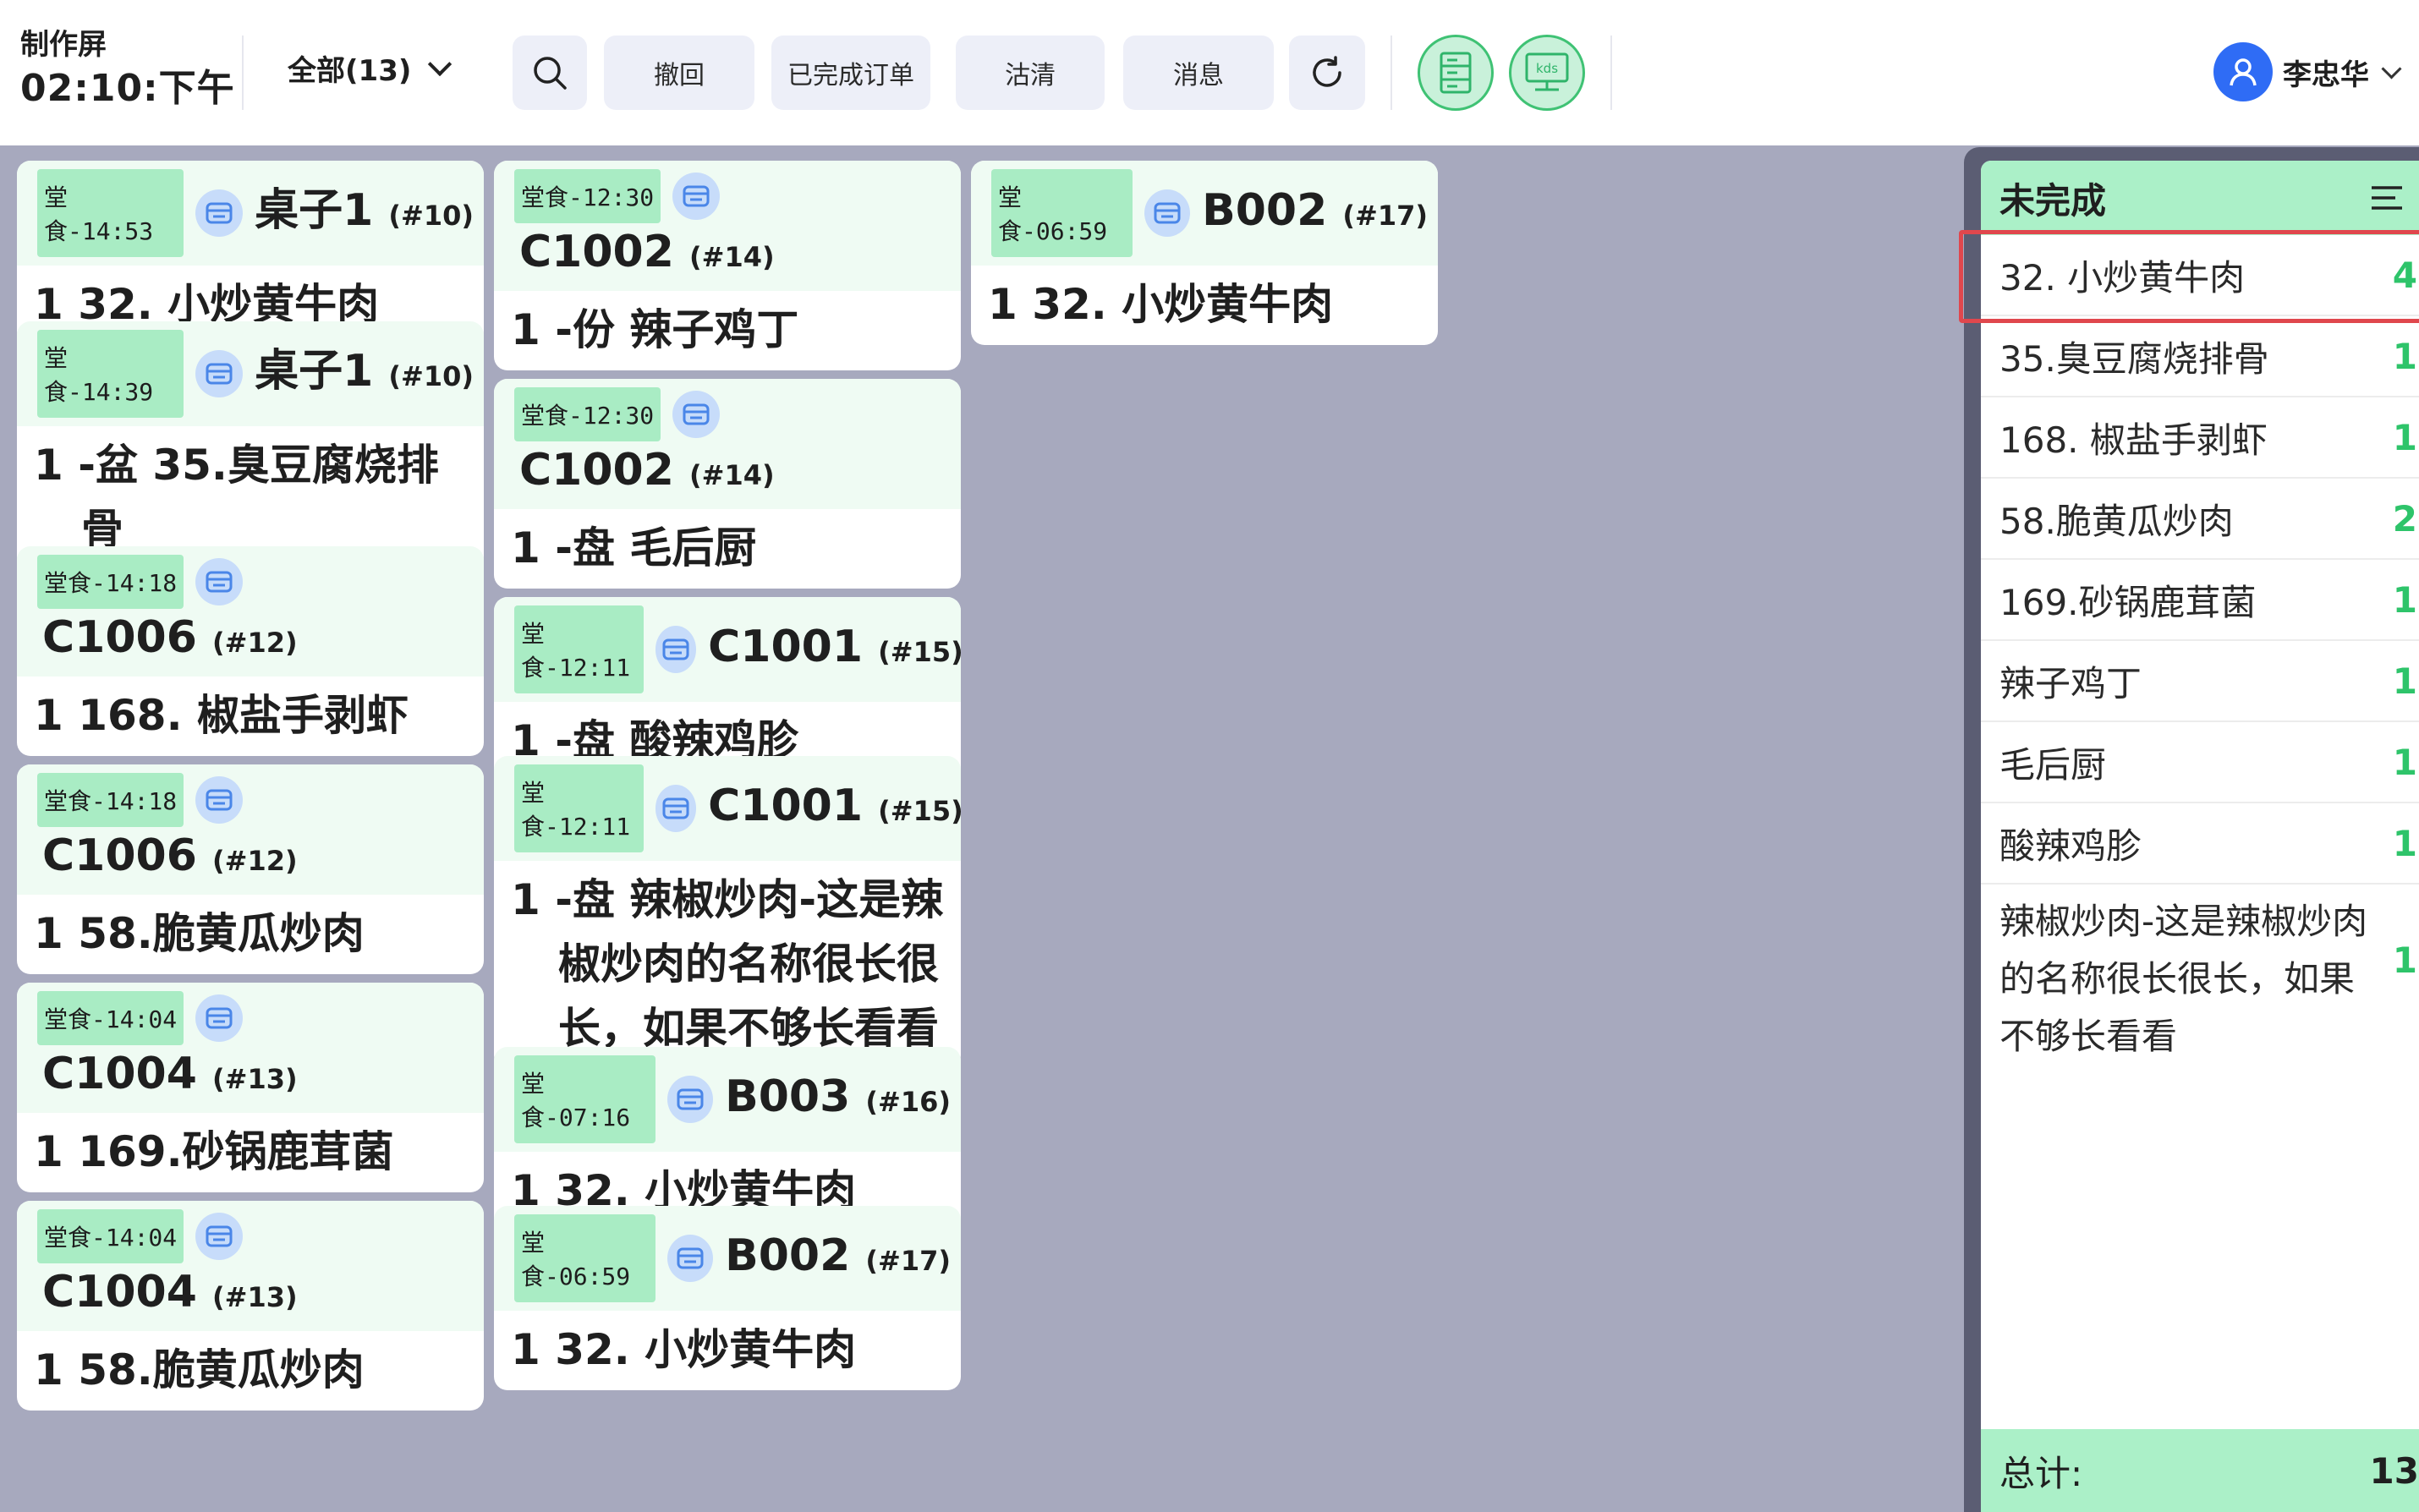  I want to click on order-card: 堂食-14:18 C1006 (#12) 1 58.脆黄瓜炒肉, so click(251, 869).